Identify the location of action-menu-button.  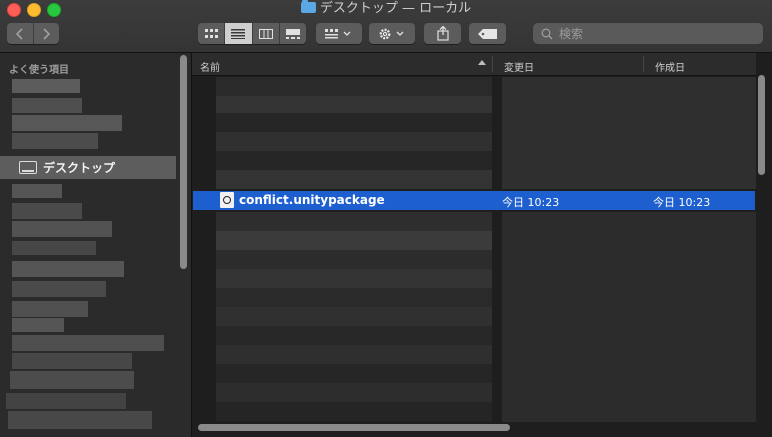
(392, 33).